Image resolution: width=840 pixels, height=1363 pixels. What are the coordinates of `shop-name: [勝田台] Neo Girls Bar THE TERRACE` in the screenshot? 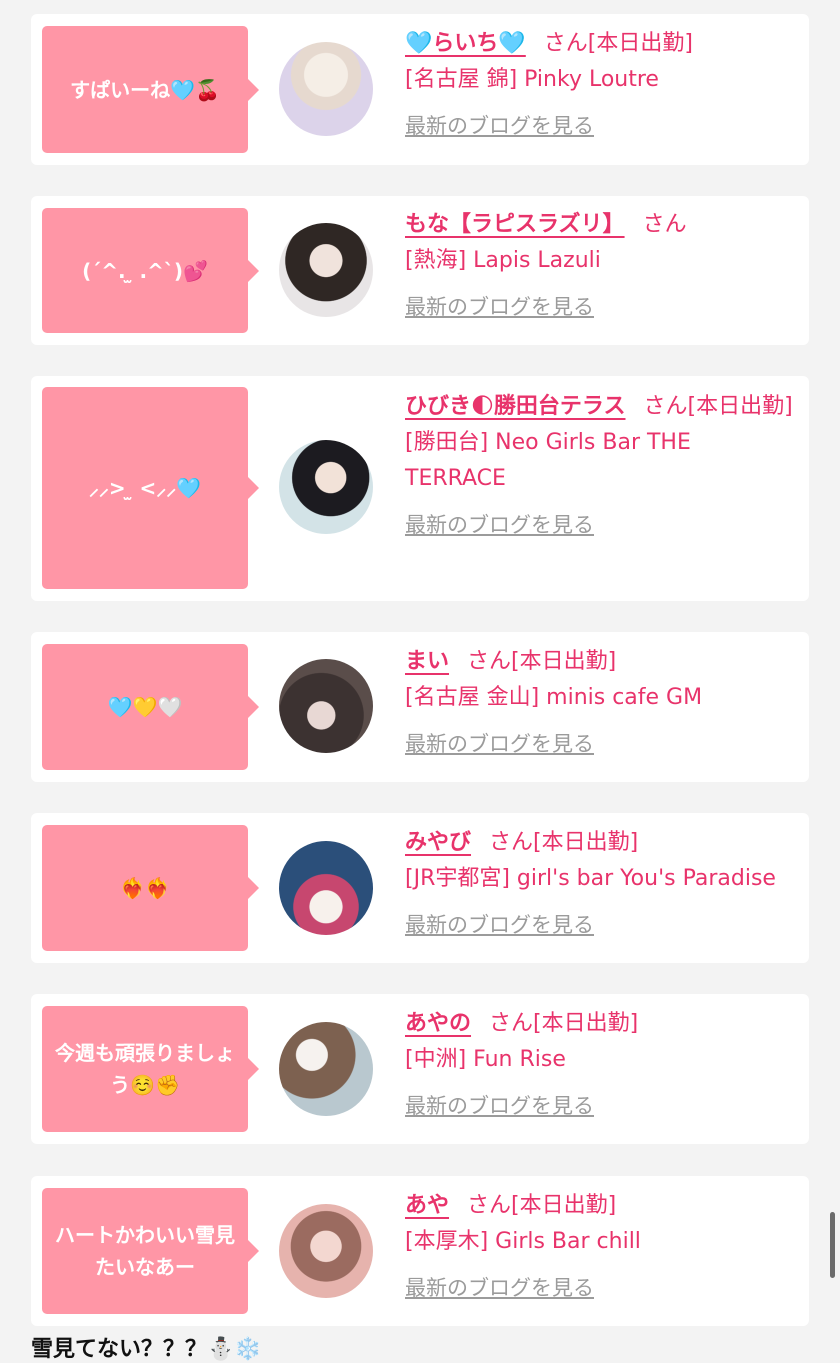 It's located at (548, 460).